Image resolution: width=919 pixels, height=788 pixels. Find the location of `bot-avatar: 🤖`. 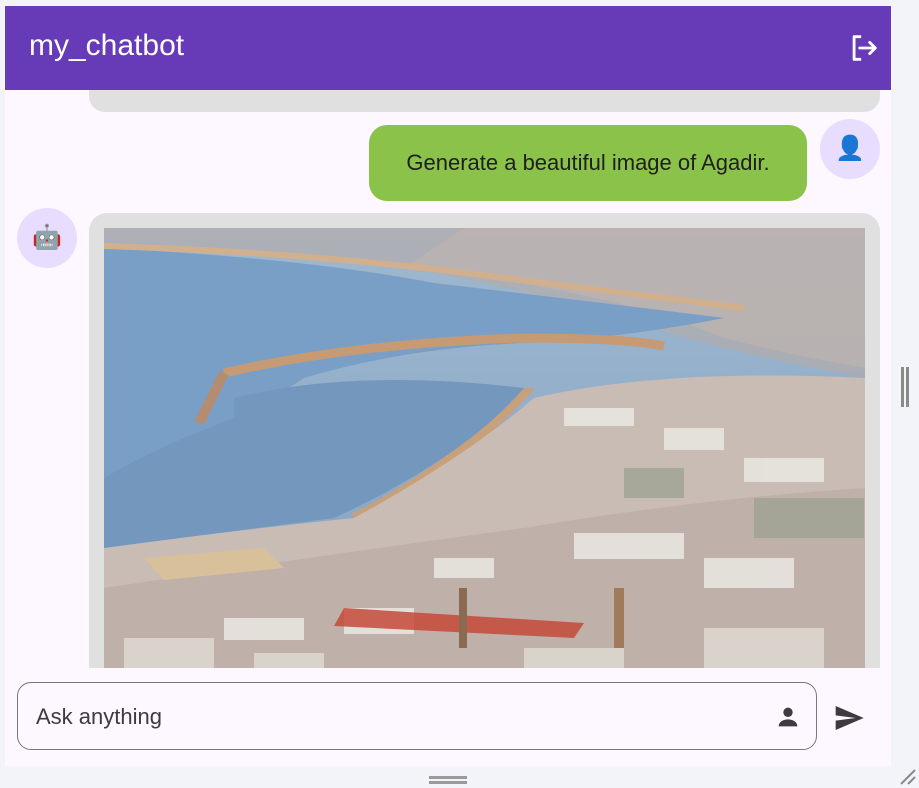

bot-avatar: 🤖 is located at coordinates (47, 238).